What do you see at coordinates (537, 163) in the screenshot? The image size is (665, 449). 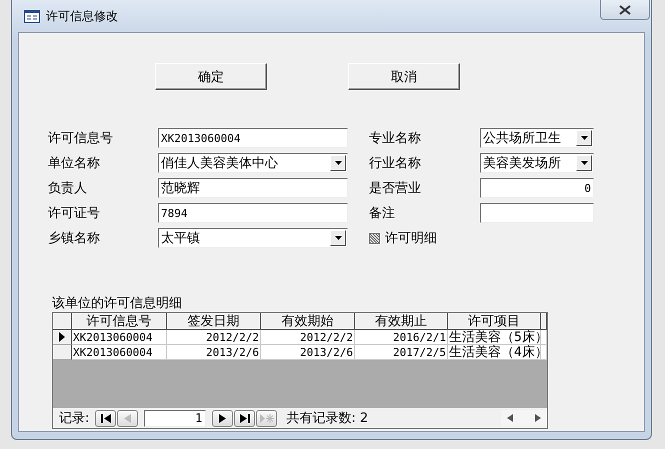 I see `combo-box: 美容美发场所` at bounding box center [537, 163].